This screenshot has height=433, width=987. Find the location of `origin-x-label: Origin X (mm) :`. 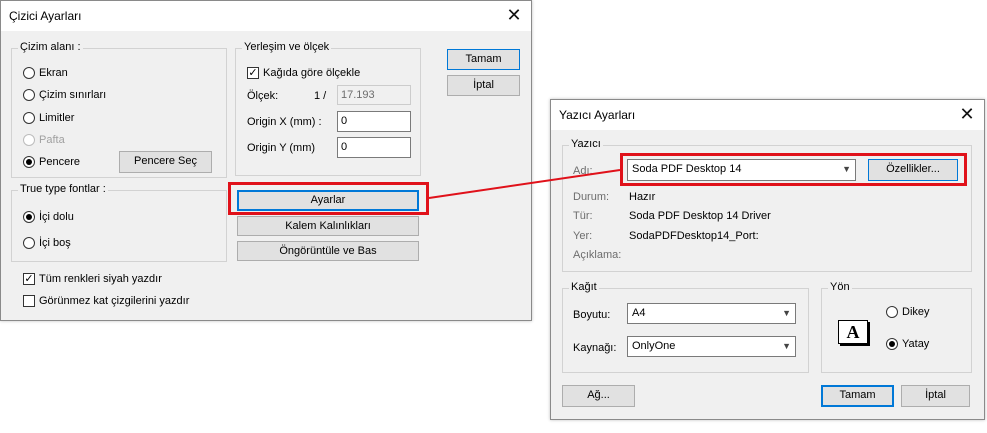

origin-x-label: Origin X (mm) : is located at coordinates (284, 122).